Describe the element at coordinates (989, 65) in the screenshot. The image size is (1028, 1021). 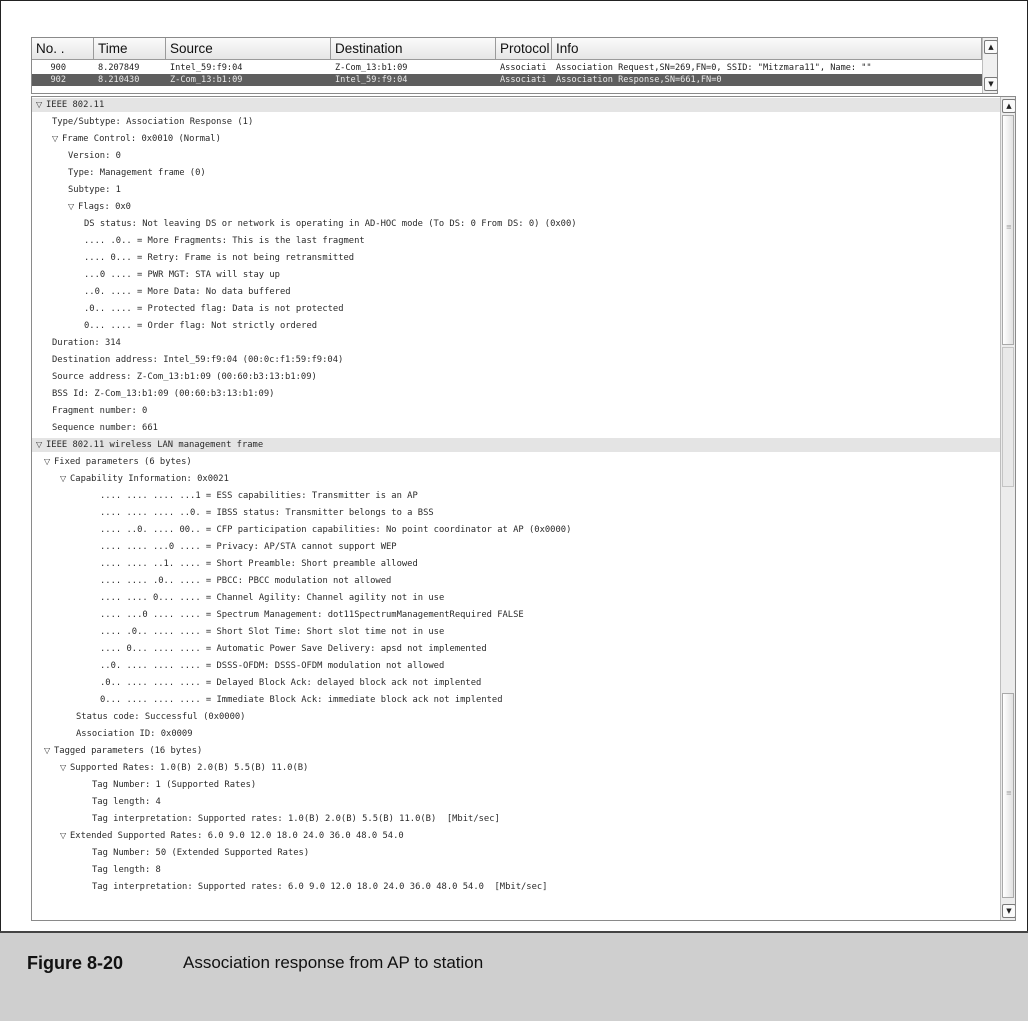
I see `packet-list-scrollbar: ▲ ▼` at that location.